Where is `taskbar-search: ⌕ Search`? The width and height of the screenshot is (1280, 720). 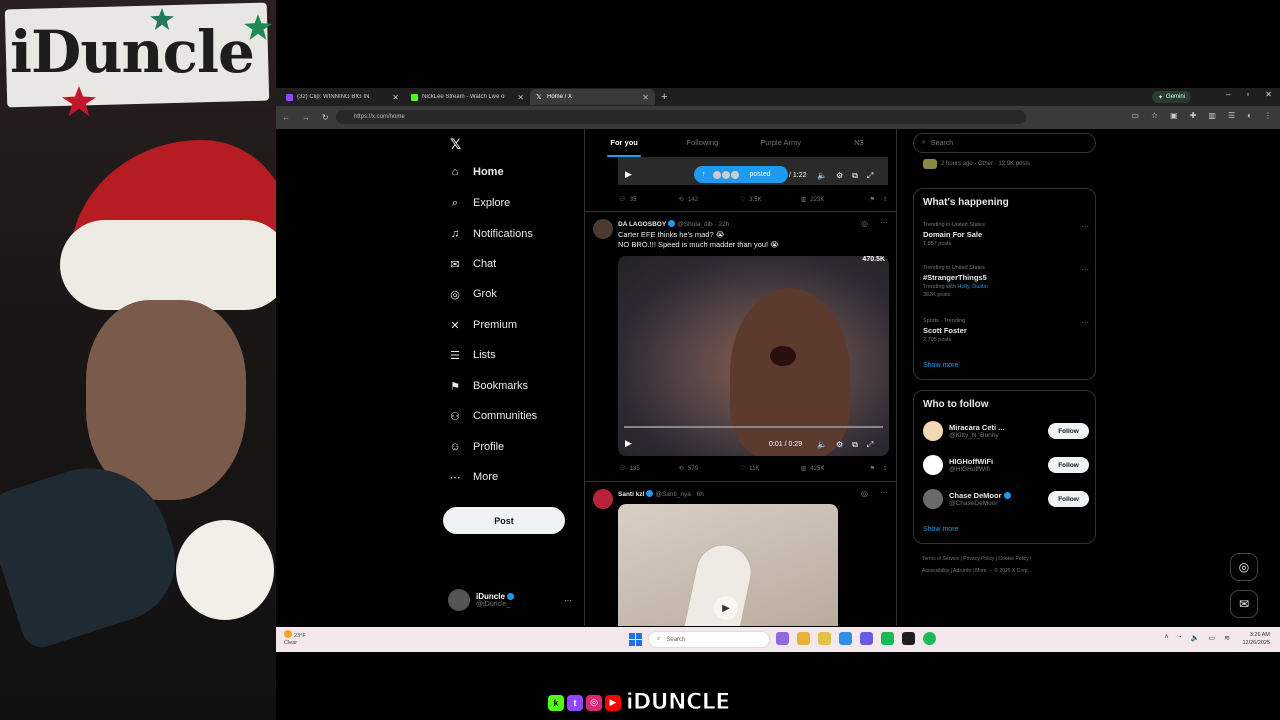
taskbar-search: ⌕ Search is located at coordinates (709, 639).